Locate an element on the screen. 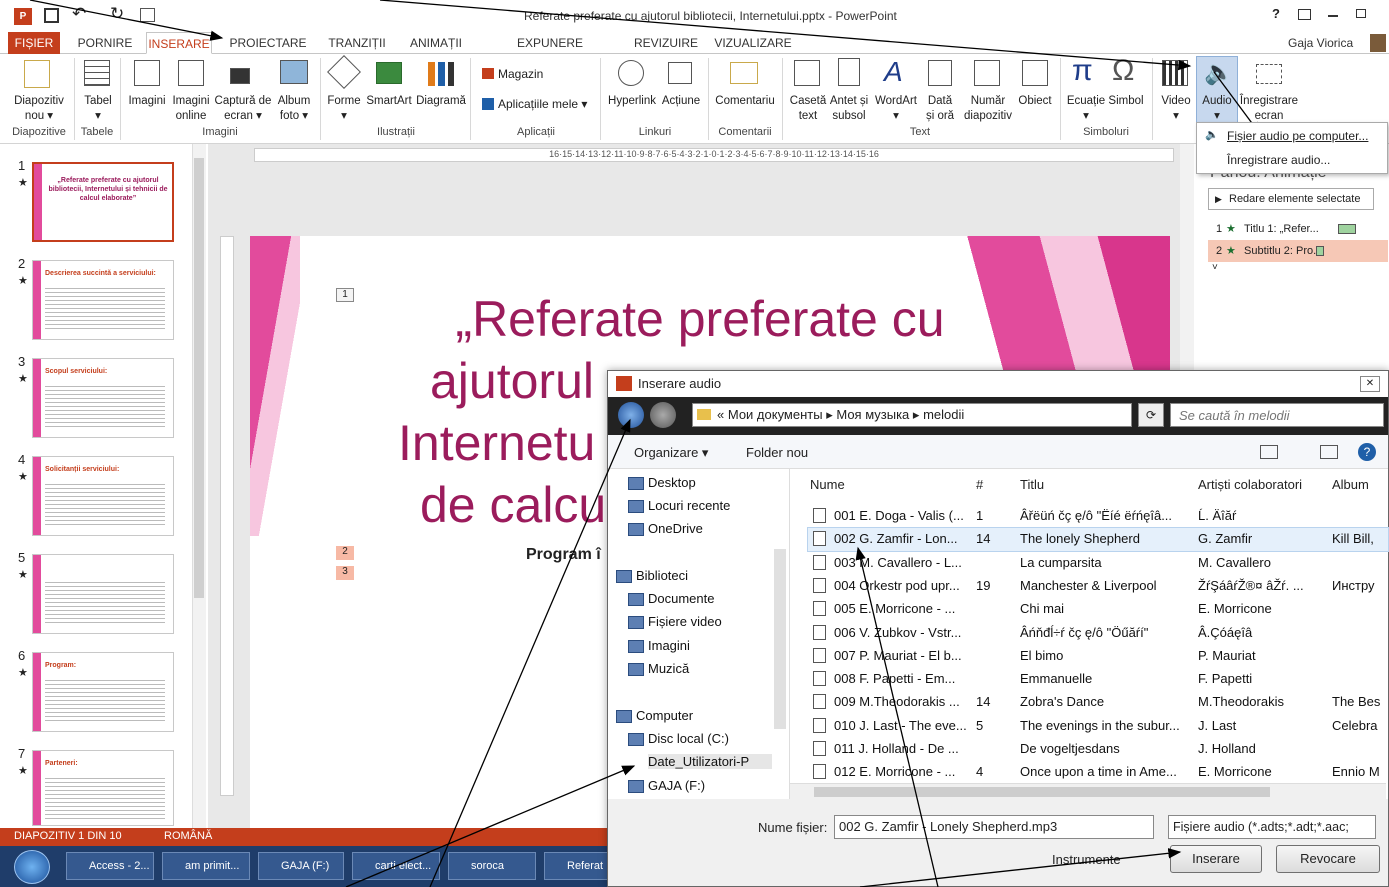 This screenshot has height=887, width=1389. taskbar-item-soroca: soroca is located at coordinates (492, 866).